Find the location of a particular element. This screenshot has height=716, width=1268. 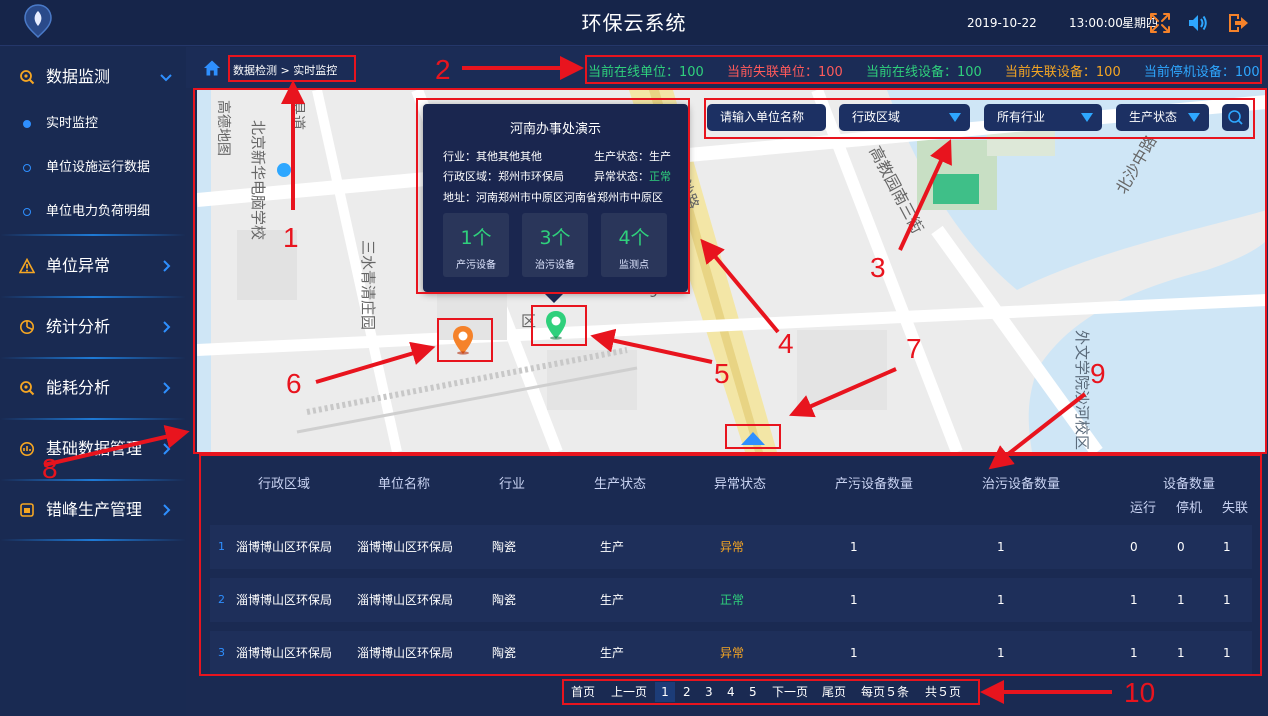

nav-unit-abnormal: 单位异常 is located at coordinates (93, 266).